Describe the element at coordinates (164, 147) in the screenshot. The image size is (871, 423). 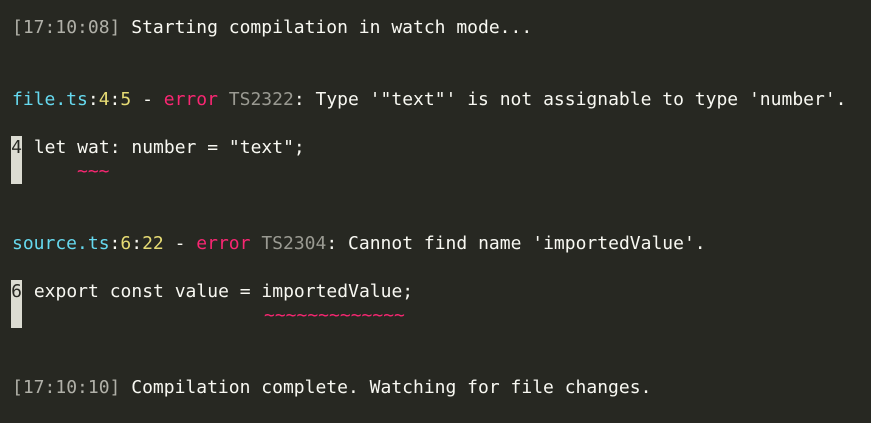
I see `source-code-line: let wat: number = "text";` at that location.